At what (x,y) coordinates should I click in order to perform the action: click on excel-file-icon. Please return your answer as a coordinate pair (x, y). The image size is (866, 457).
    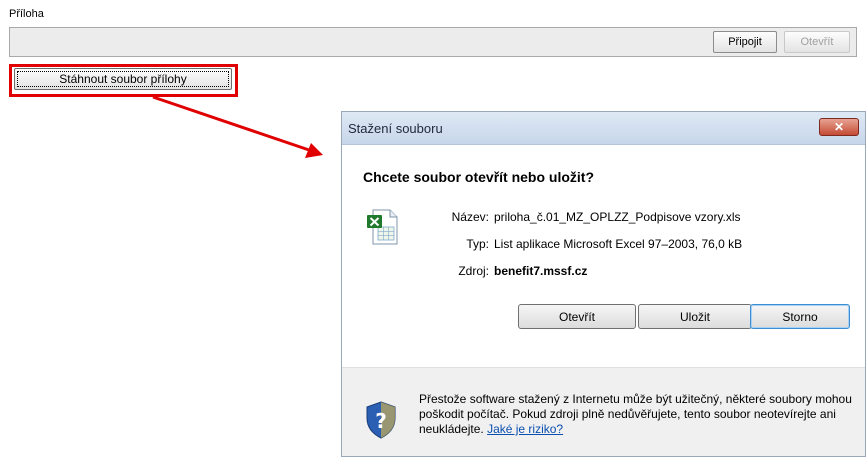
    Looking at the image, I should click on (382, 227).